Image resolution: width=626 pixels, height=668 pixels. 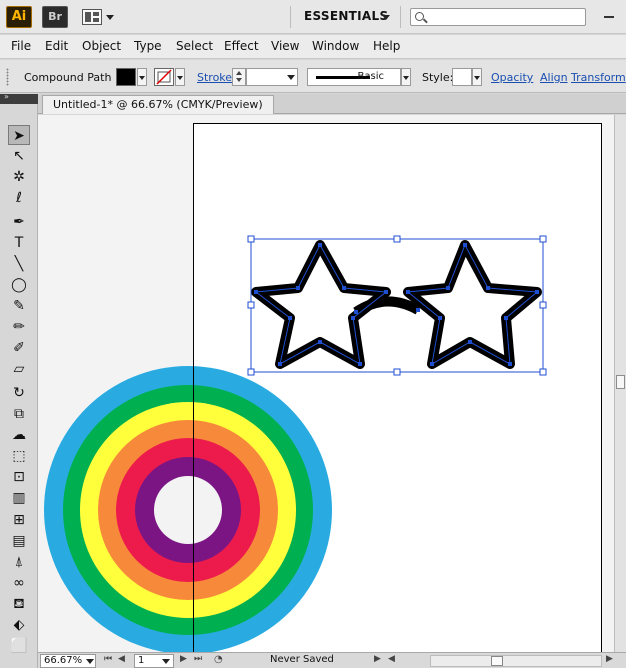 What do you see at coordinates (19, 222) in the screenshot?
I see `pen-tool: ✒` at bounding box center [19, 222].